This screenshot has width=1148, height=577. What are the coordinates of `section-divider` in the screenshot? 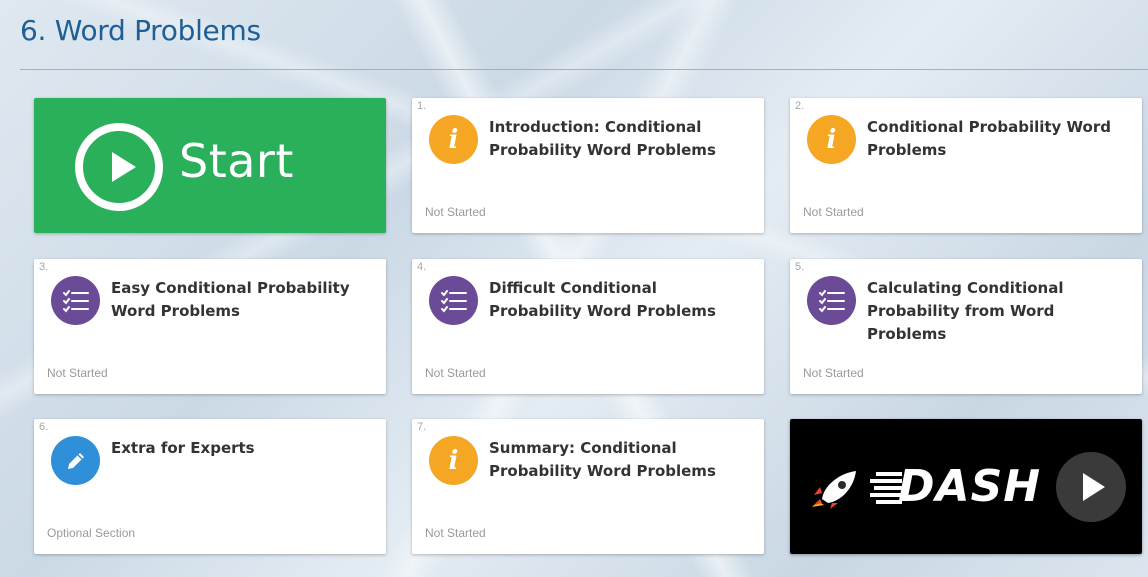 It's located at (584, 69).